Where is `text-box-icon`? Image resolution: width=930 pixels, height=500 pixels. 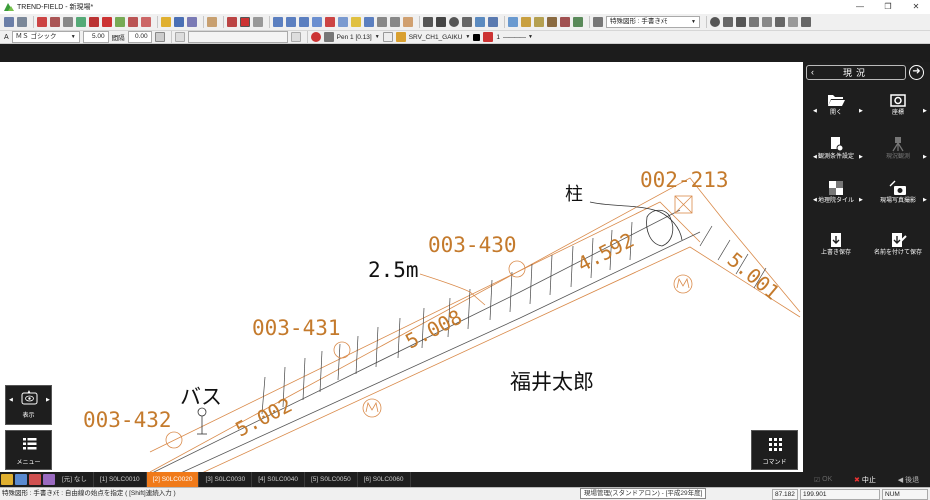
text-box-icon is located at coordinates (295, 37).